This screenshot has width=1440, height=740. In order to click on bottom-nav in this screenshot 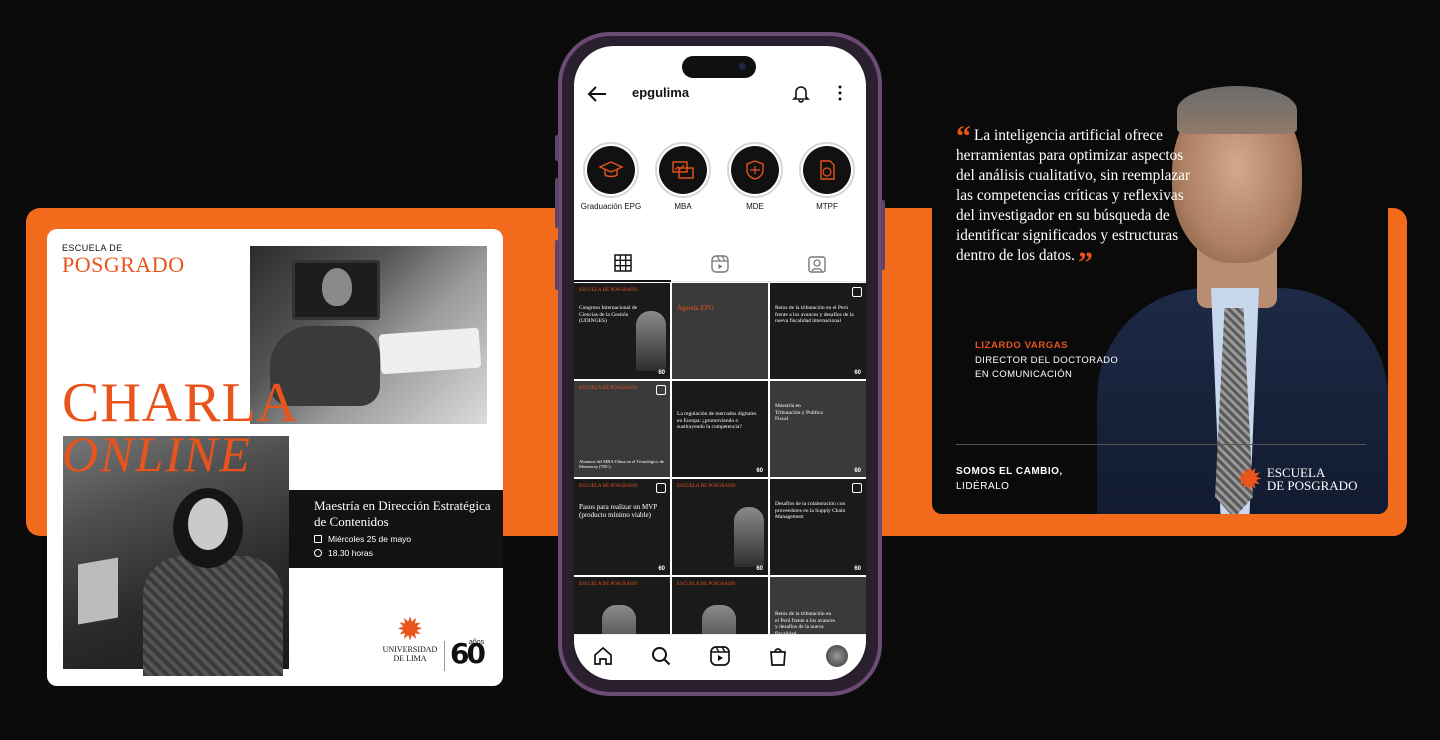, I will do `click(720, 657)`.